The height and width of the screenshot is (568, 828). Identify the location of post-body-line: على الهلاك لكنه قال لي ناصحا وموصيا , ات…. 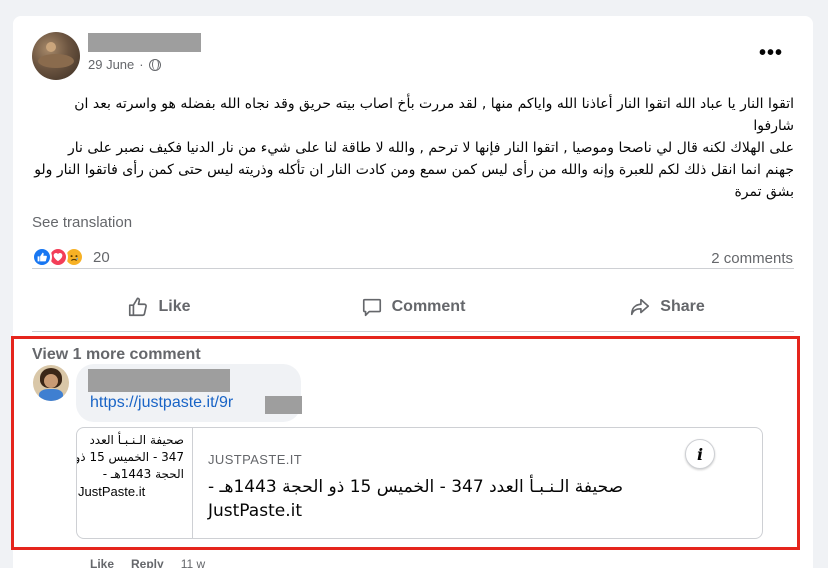
(430, 148).